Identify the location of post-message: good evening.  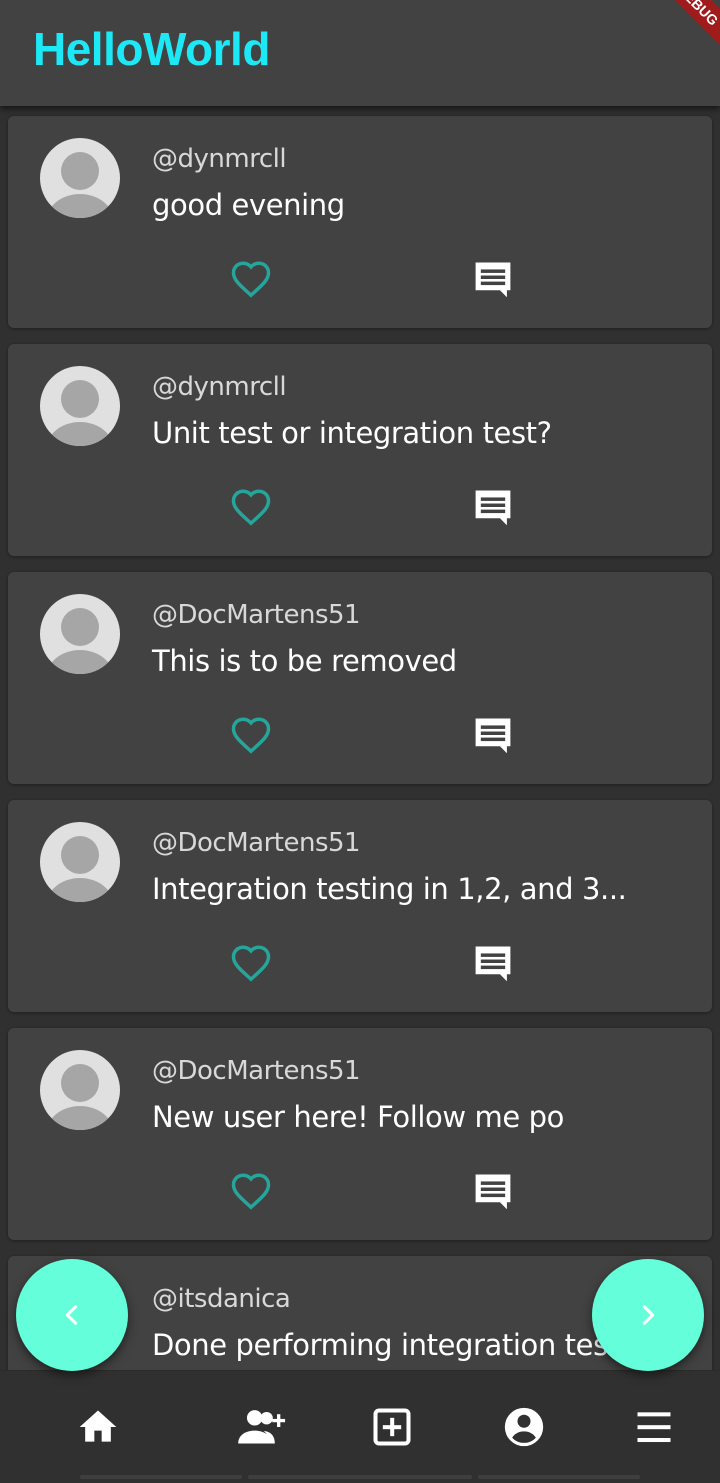
(248, 205).